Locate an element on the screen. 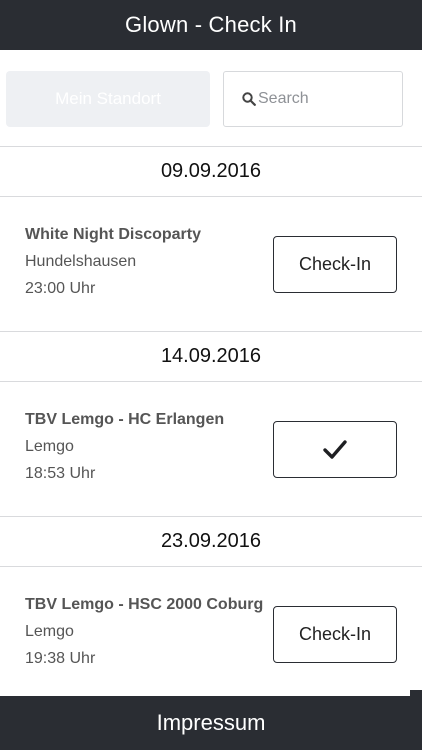 Image resolution: width=422 pixels, height=750 pixels. filter-controls: Mein Standort is located at coordinates (211, 100).